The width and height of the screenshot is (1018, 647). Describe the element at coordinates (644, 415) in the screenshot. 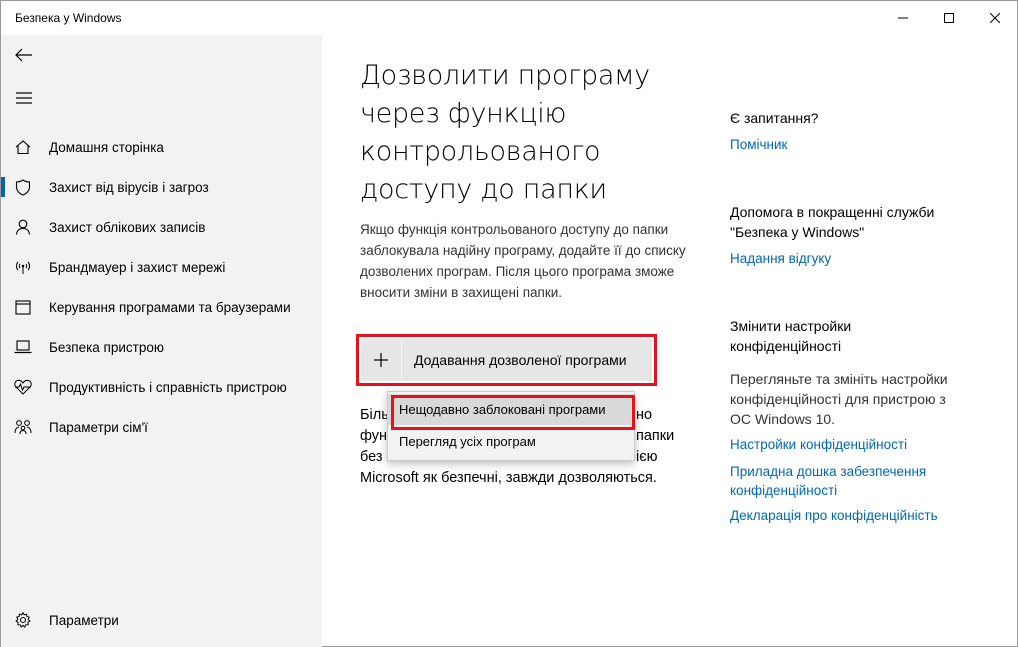

I see `note-line-1-end: но` at that location.